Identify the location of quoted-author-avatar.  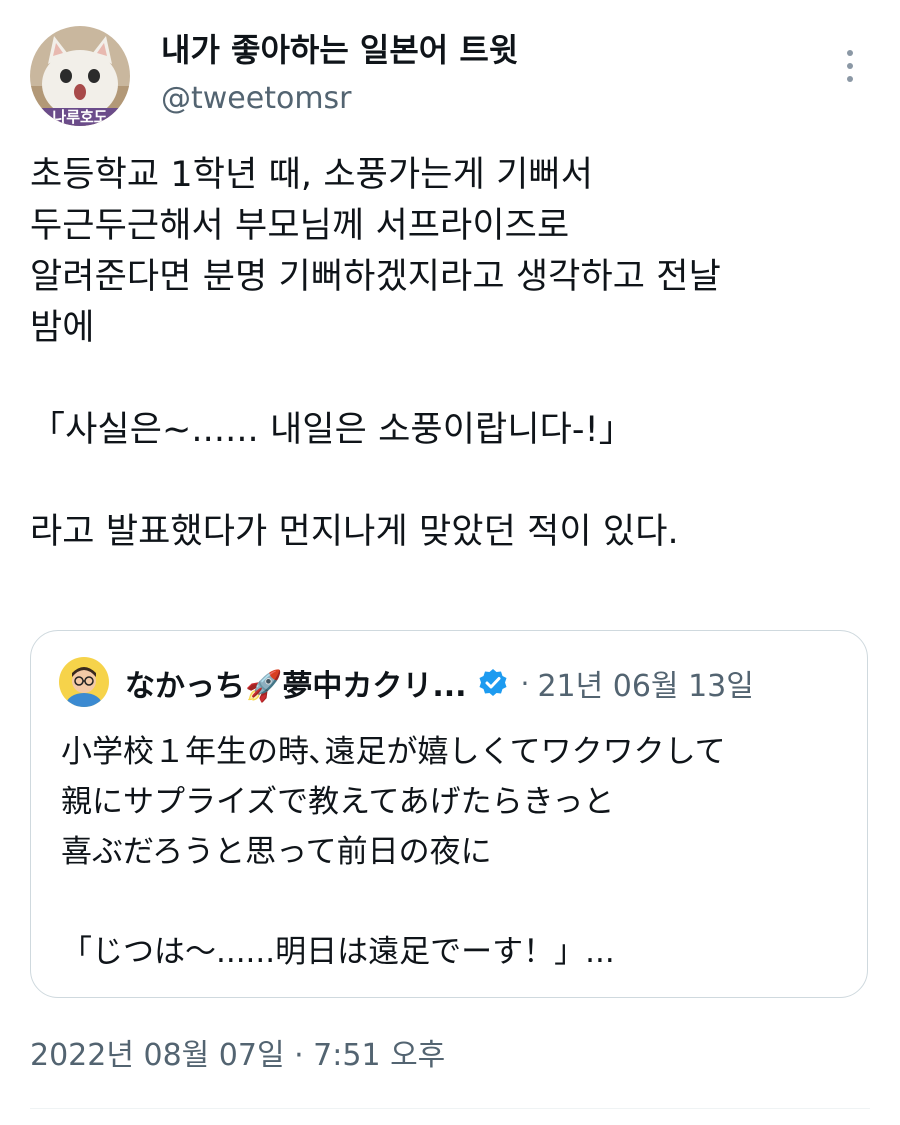
(84, 682).